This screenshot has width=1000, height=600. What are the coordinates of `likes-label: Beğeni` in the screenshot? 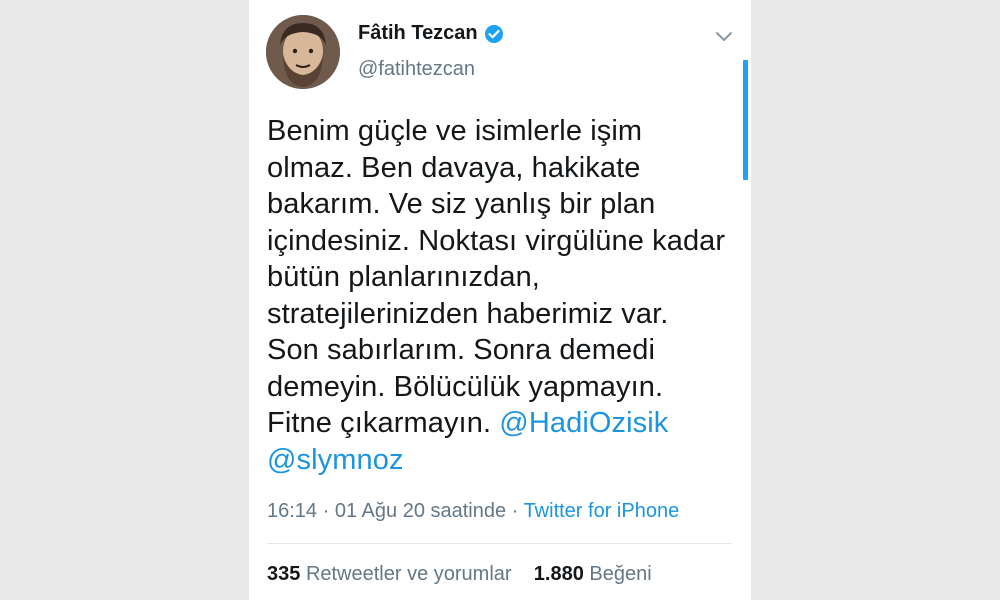 It's located at (620, 574).